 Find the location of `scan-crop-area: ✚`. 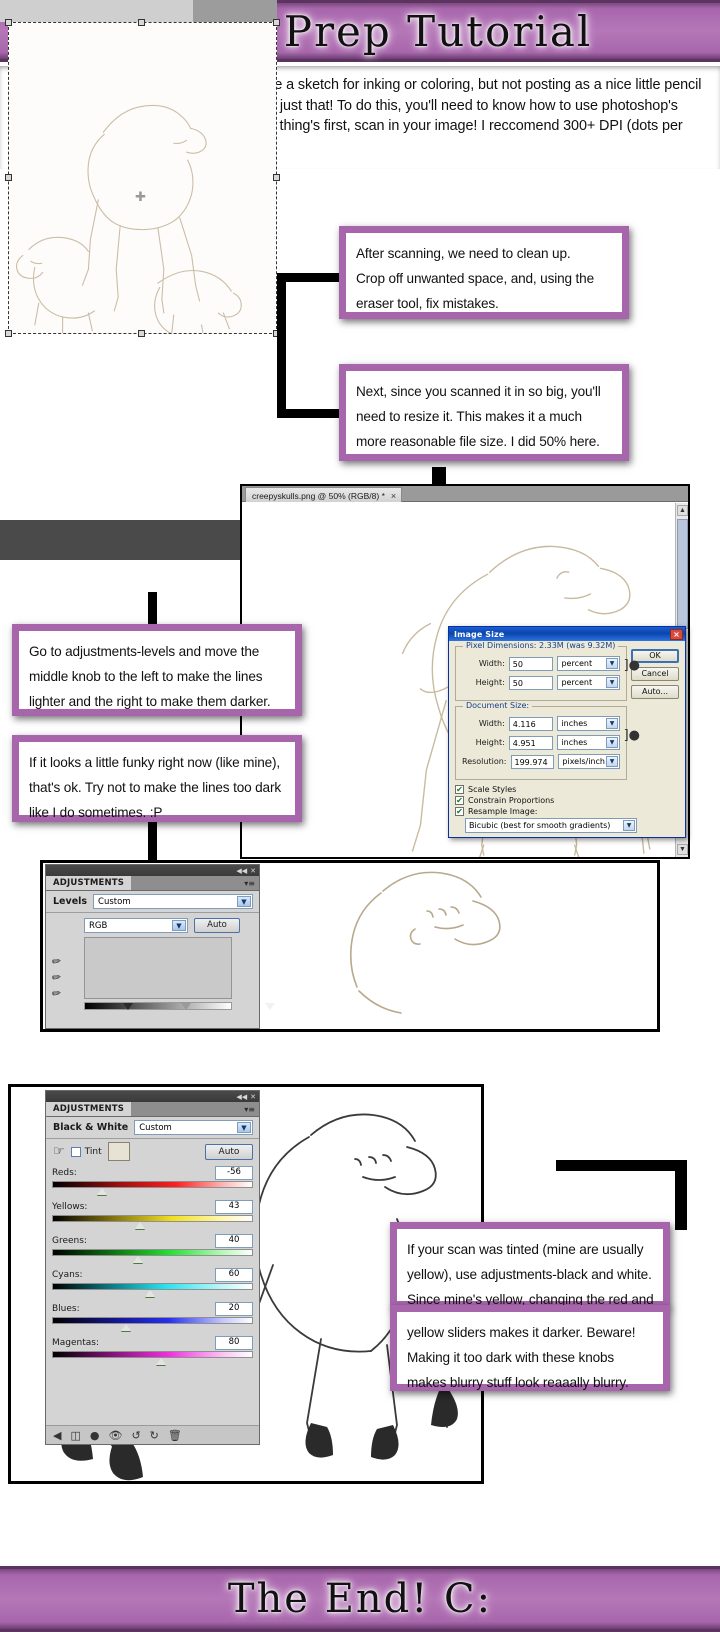

scan-crop-area: ✚ is located at coordinates (142, 178).